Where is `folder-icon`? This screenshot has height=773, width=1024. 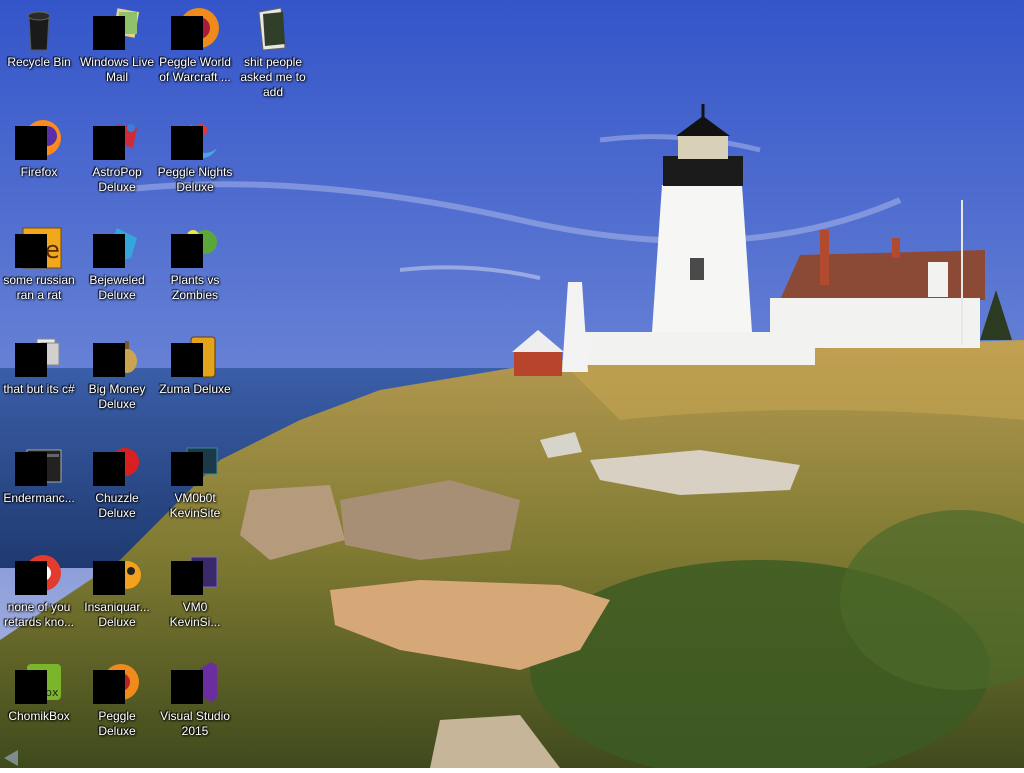
folder-icon is located at coordinates (273, 28).